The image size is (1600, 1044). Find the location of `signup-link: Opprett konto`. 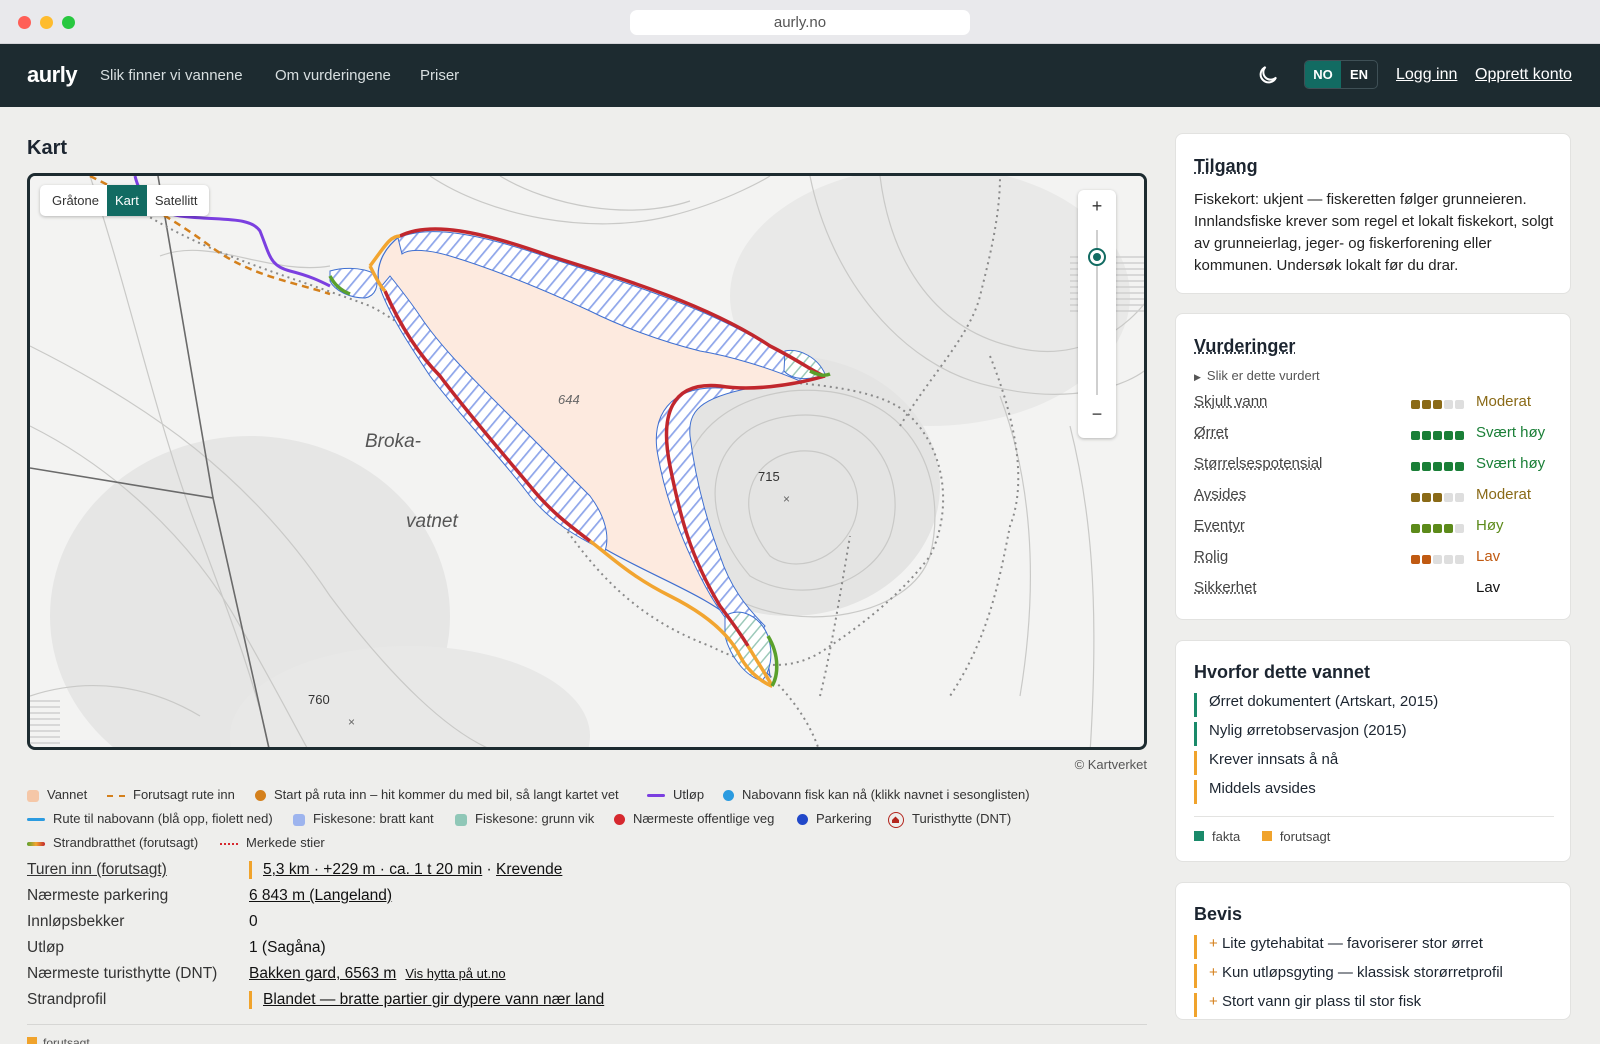

signup-link: Opprett konto is located at coordinates (1523, 75).